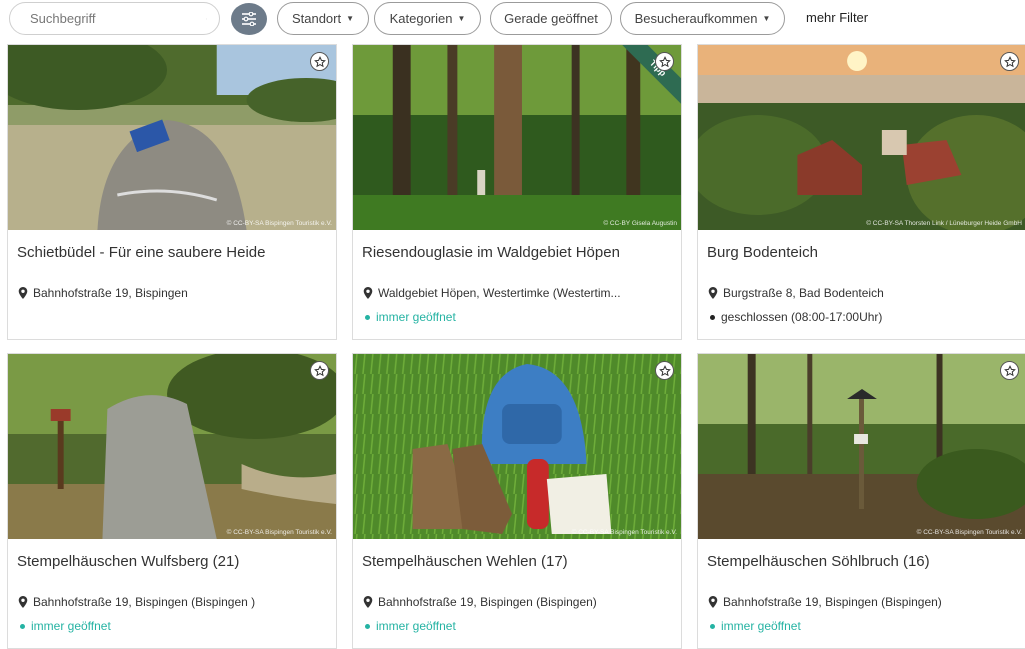 The height and width of the screenshot is (649, 1025). I want to click on besucheraufkommen-dropdown: Besucheraufkommen ▼, so click(702, 18).